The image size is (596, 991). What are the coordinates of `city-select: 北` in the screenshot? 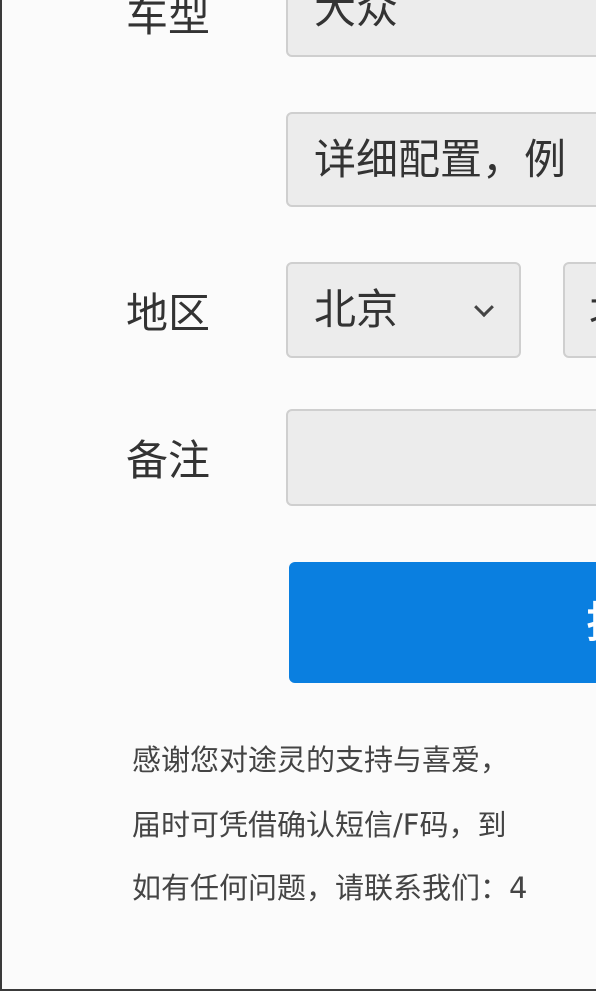 It's located at (579, 310).